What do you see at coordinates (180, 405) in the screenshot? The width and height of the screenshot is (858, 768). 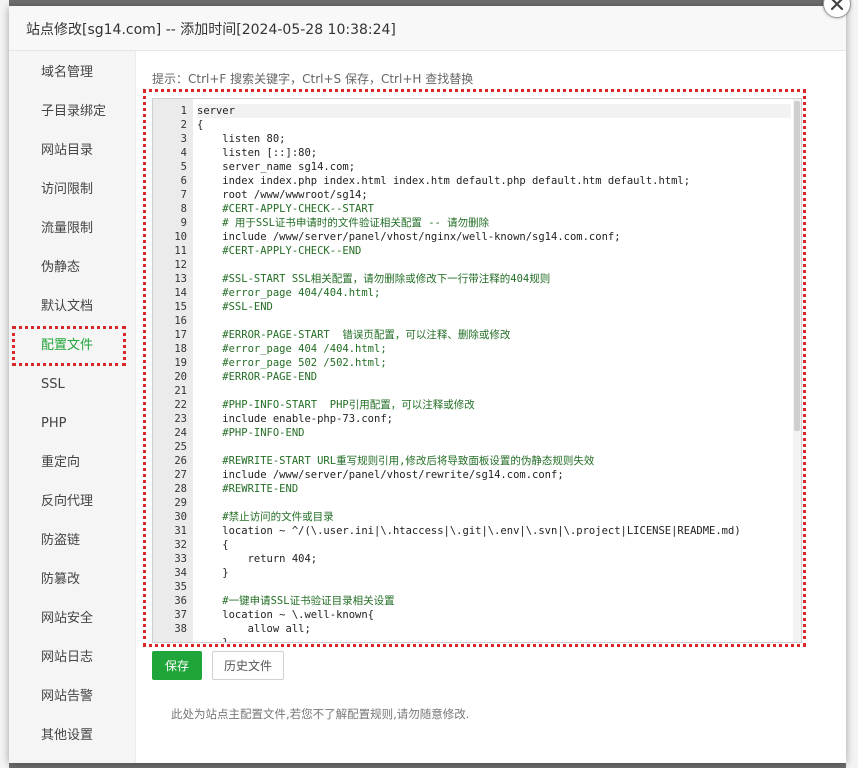 I see `line-number: 22` at bounding box center [180, 405].